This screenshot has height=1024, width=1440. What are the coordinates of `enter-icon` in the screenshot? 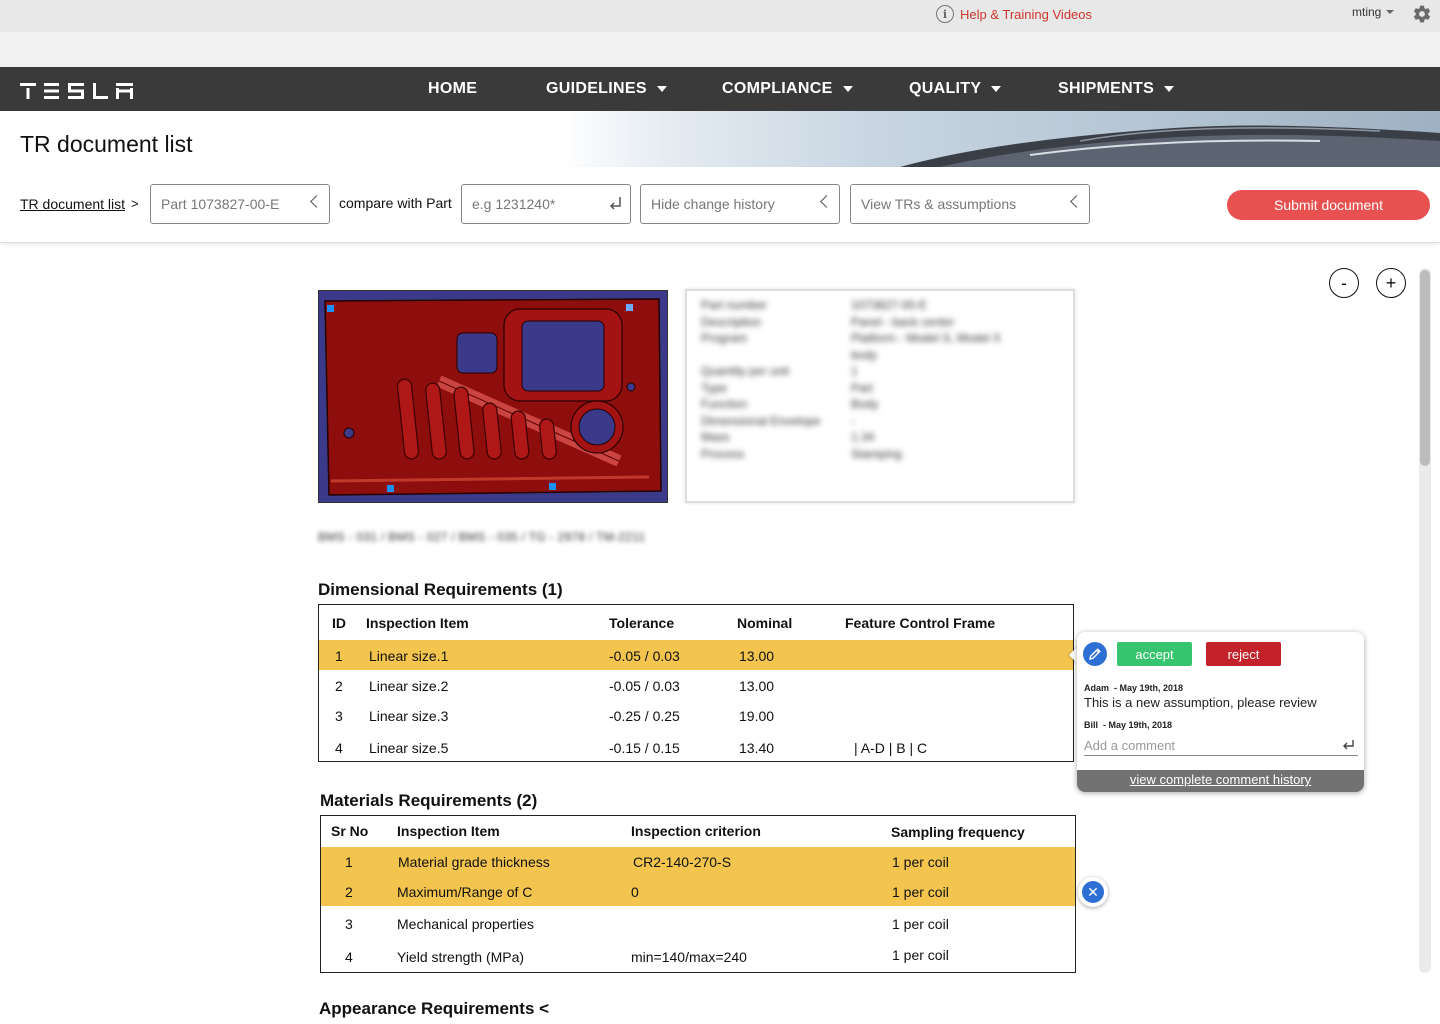 It's located at (1348, 745).